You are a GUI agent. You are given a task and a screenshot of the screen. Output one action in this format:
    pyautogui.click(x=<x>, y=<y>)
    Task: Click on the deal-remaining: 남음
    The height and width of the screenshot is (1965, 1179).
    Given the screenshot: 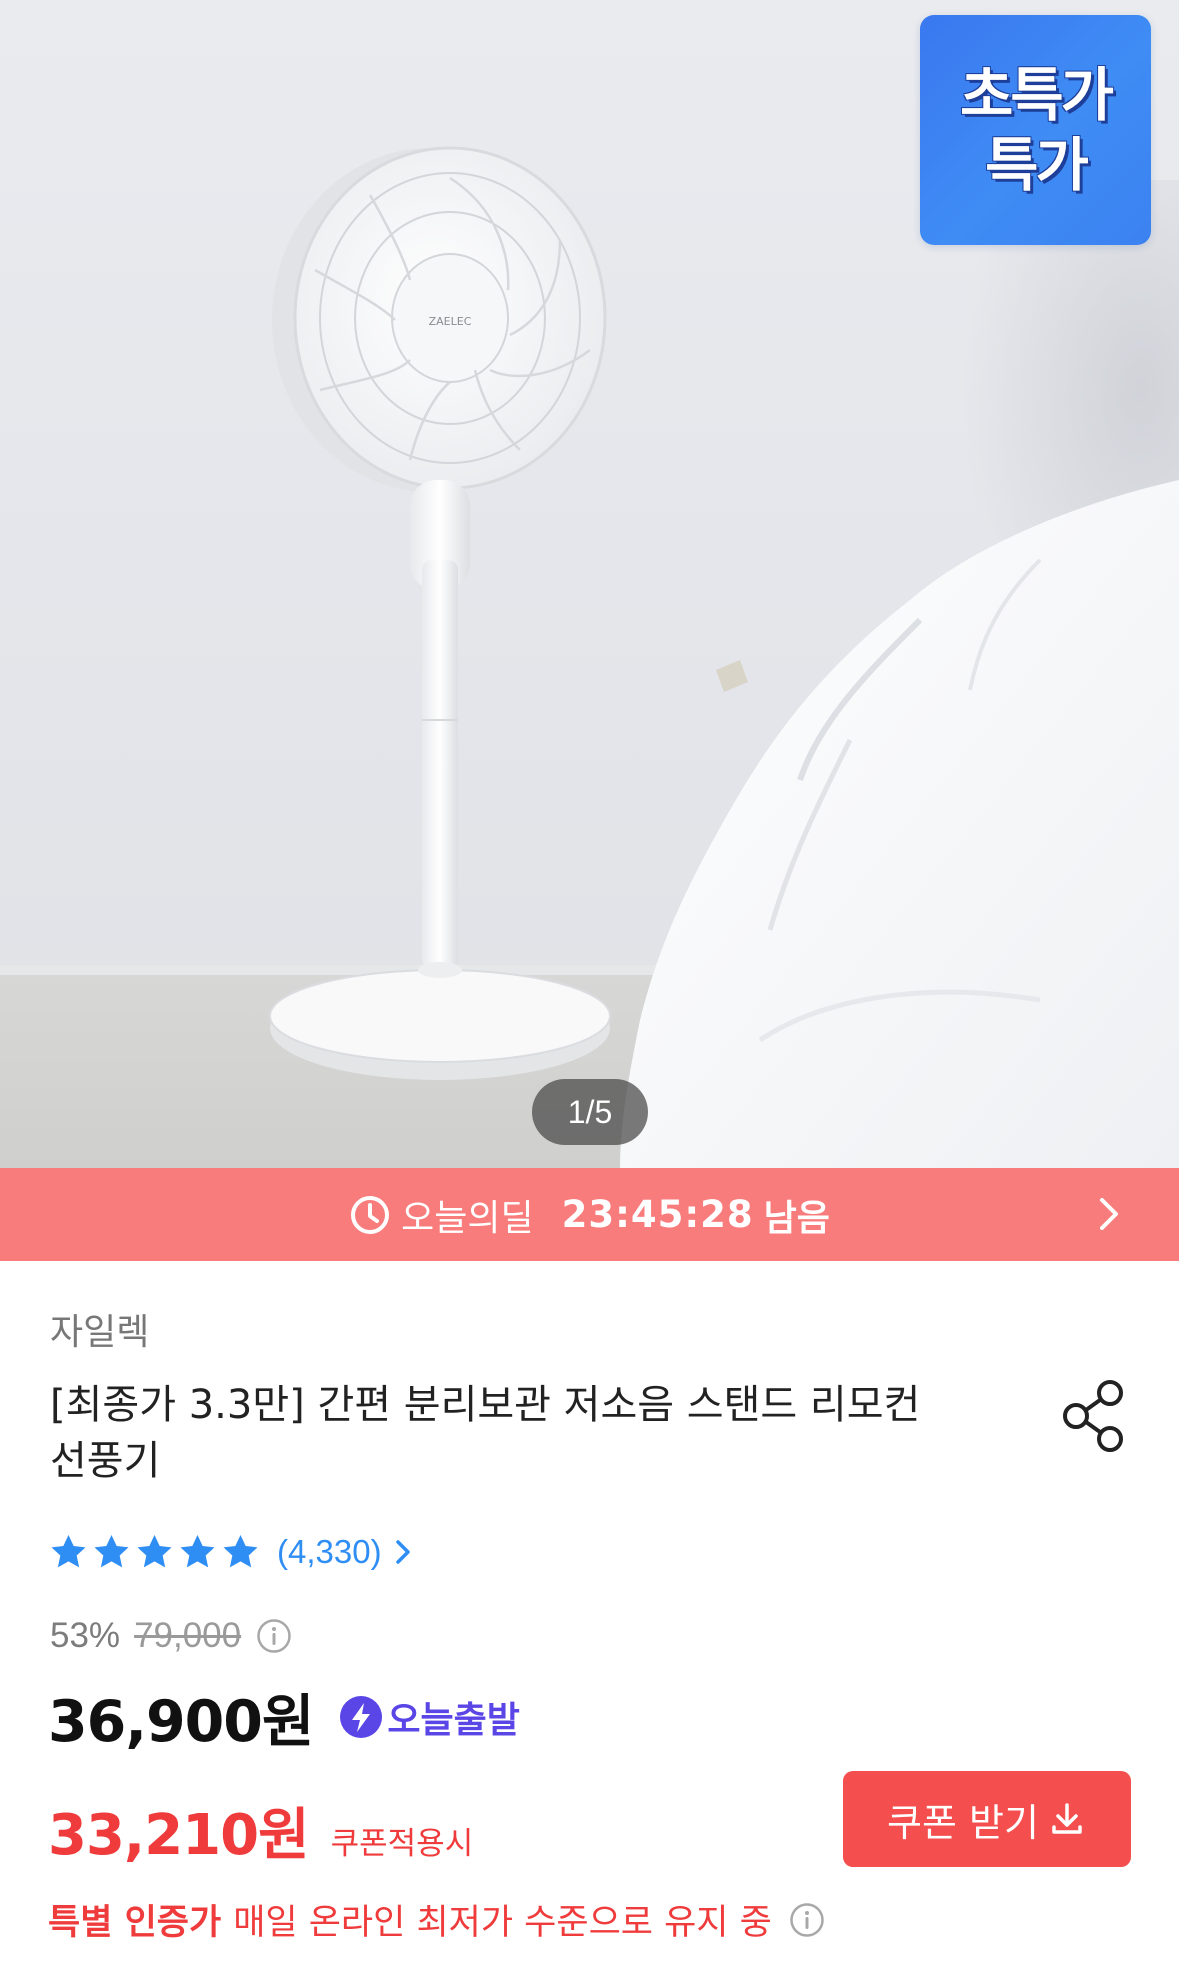 What is the action you would take?
    pyautogui.click(x=796, y=1218)
    